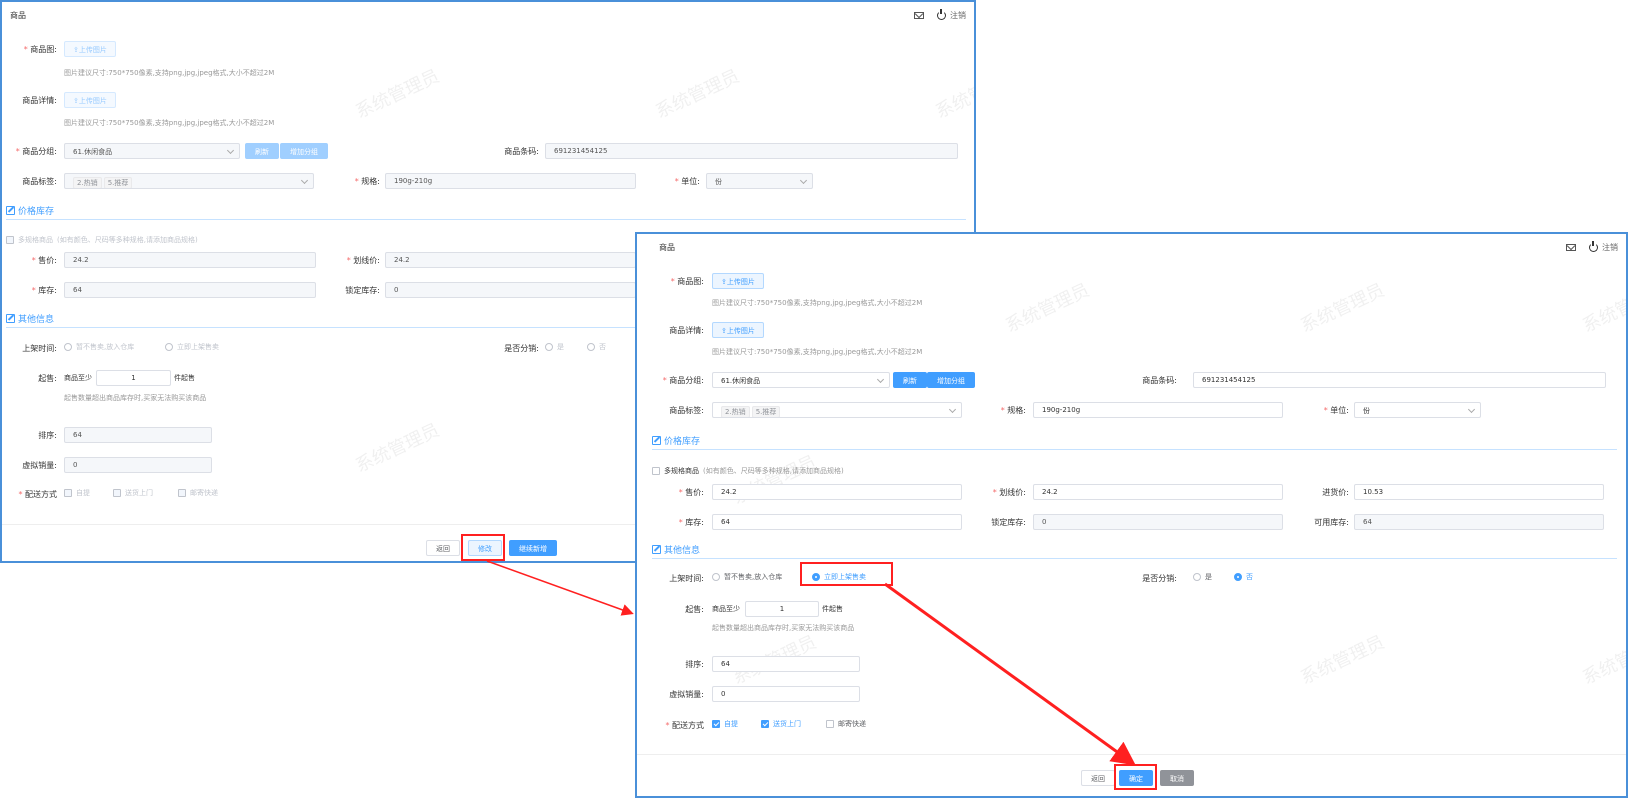 The height and width of the screenshot is (798, 1628). What do you see at coordinates (135, 398) in the screenshot?
I see `min-order-hint: 起售数量超出商品库存时,买家无法购买该商品` at bounding box center [135, 398].